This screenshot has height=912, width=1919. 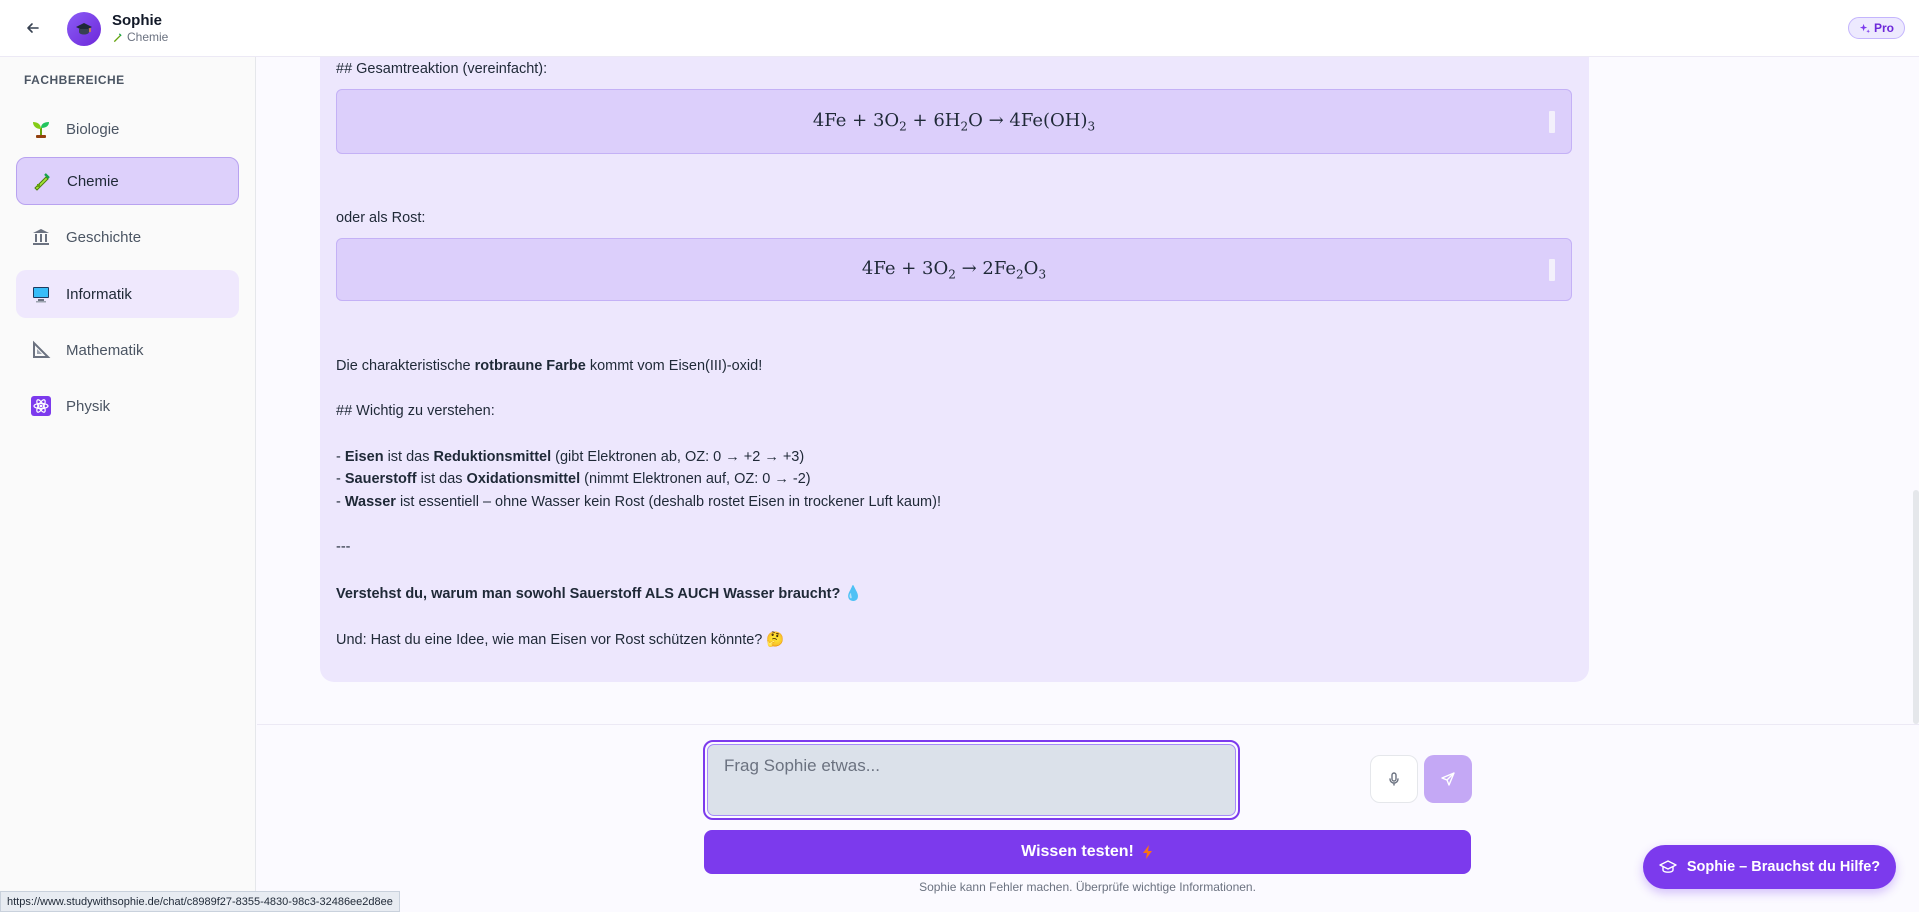 I want to click on pro-label: Pro, so click(x=1883, y=28).